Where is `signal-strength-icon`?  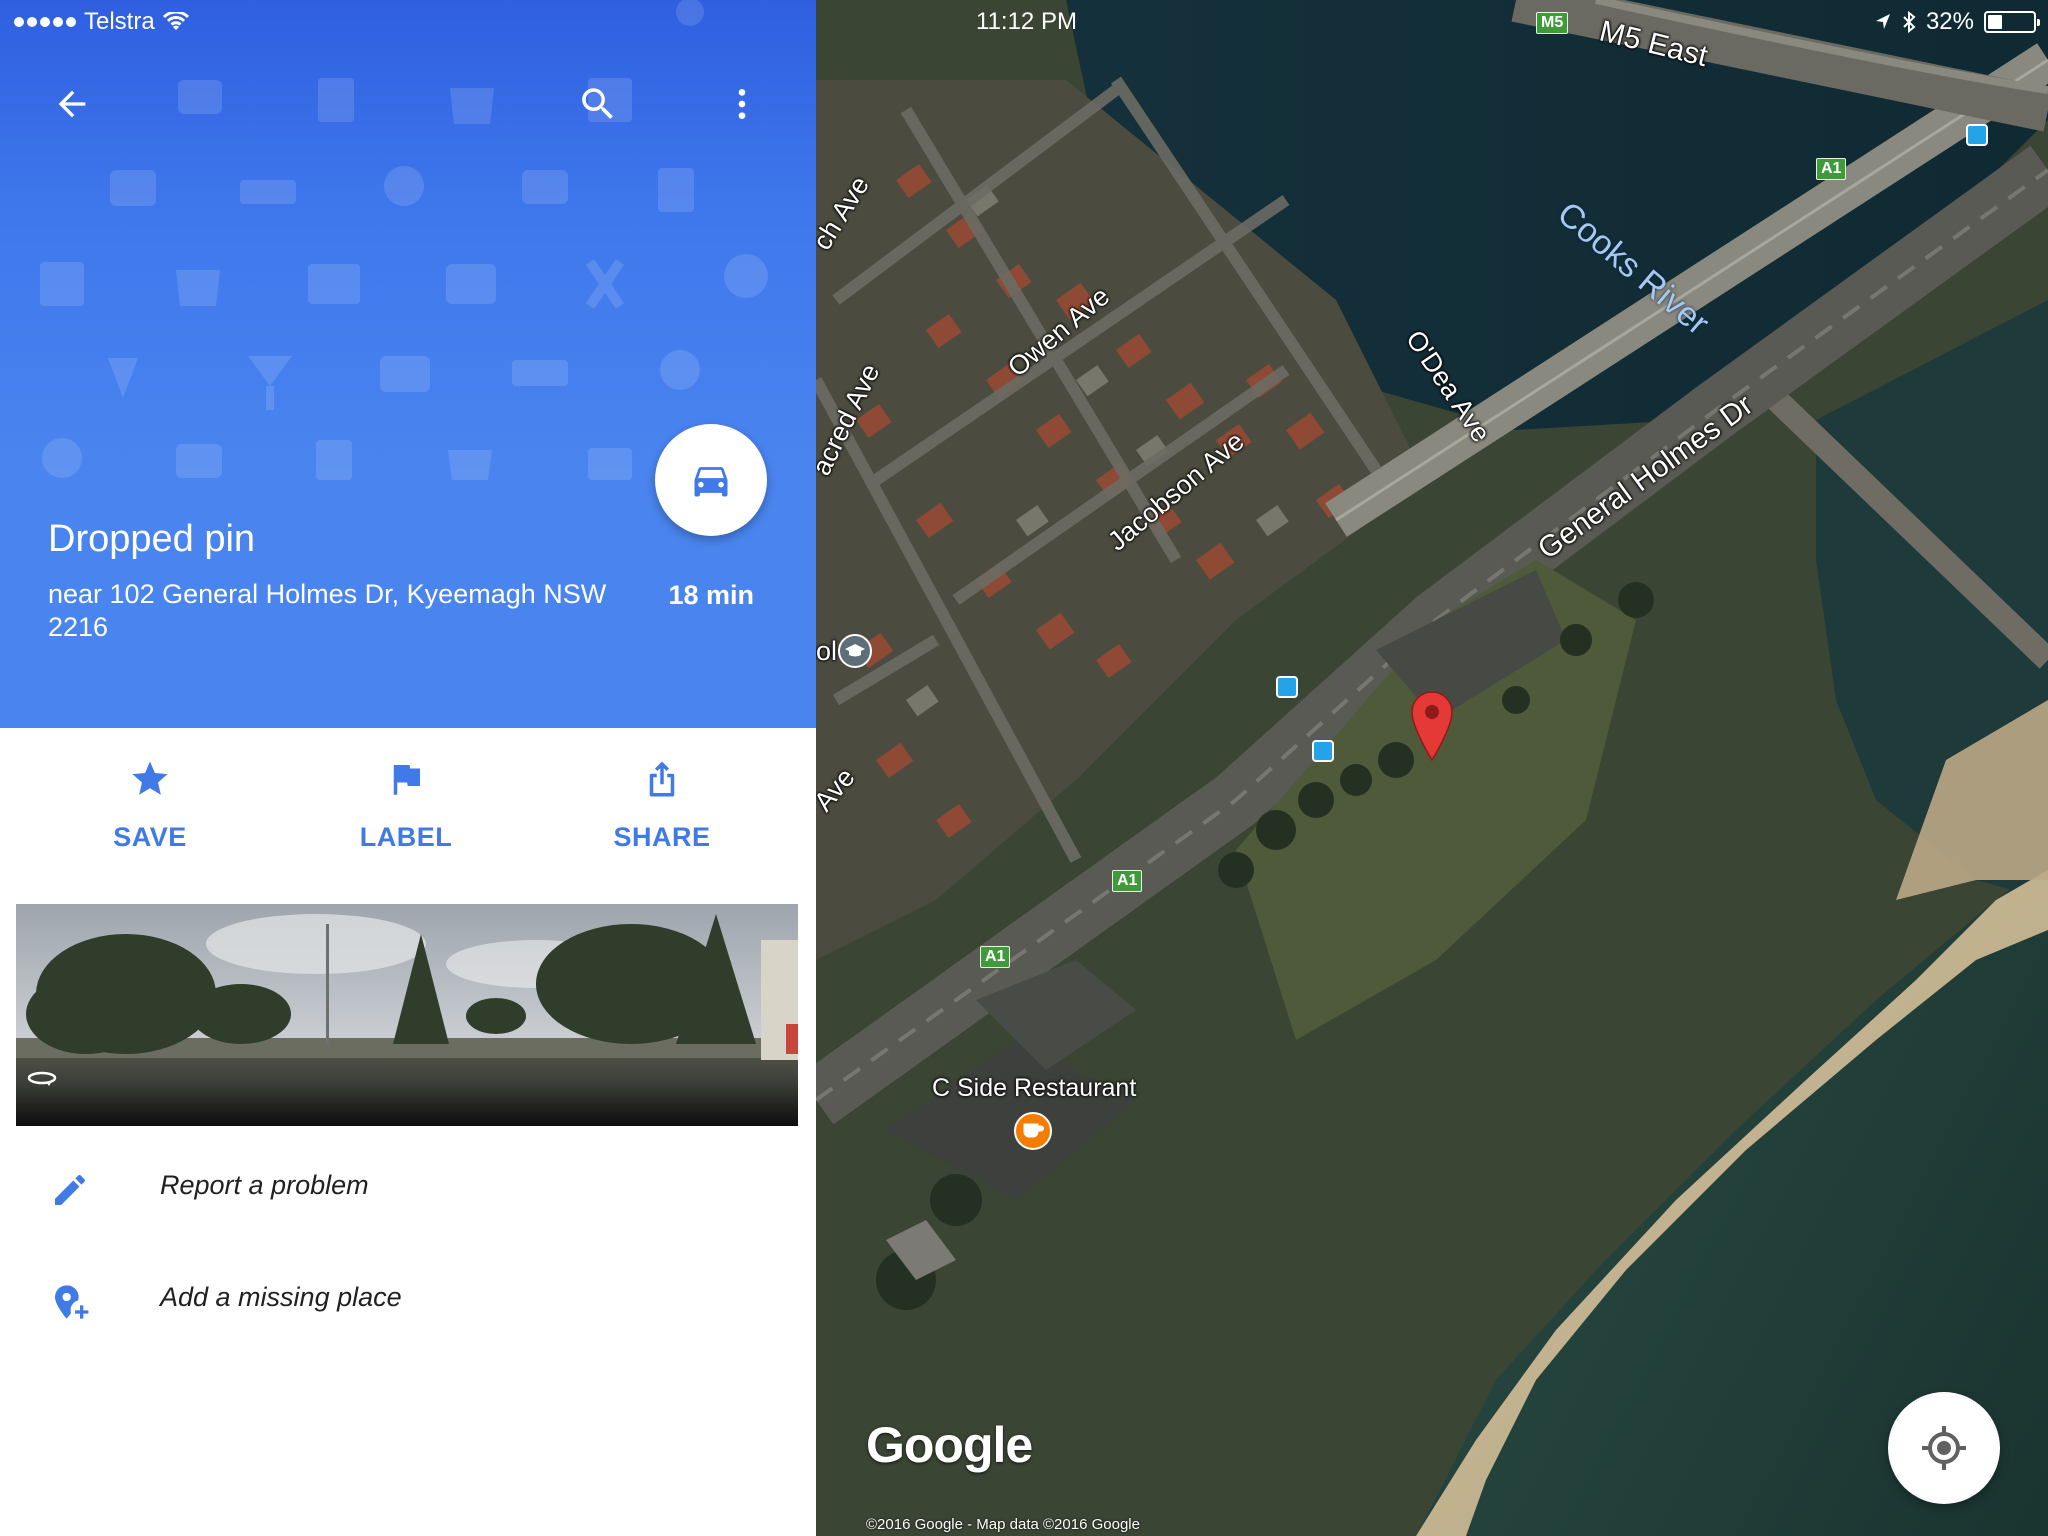
signal-strength-icon is located at coordinates (45, 22).